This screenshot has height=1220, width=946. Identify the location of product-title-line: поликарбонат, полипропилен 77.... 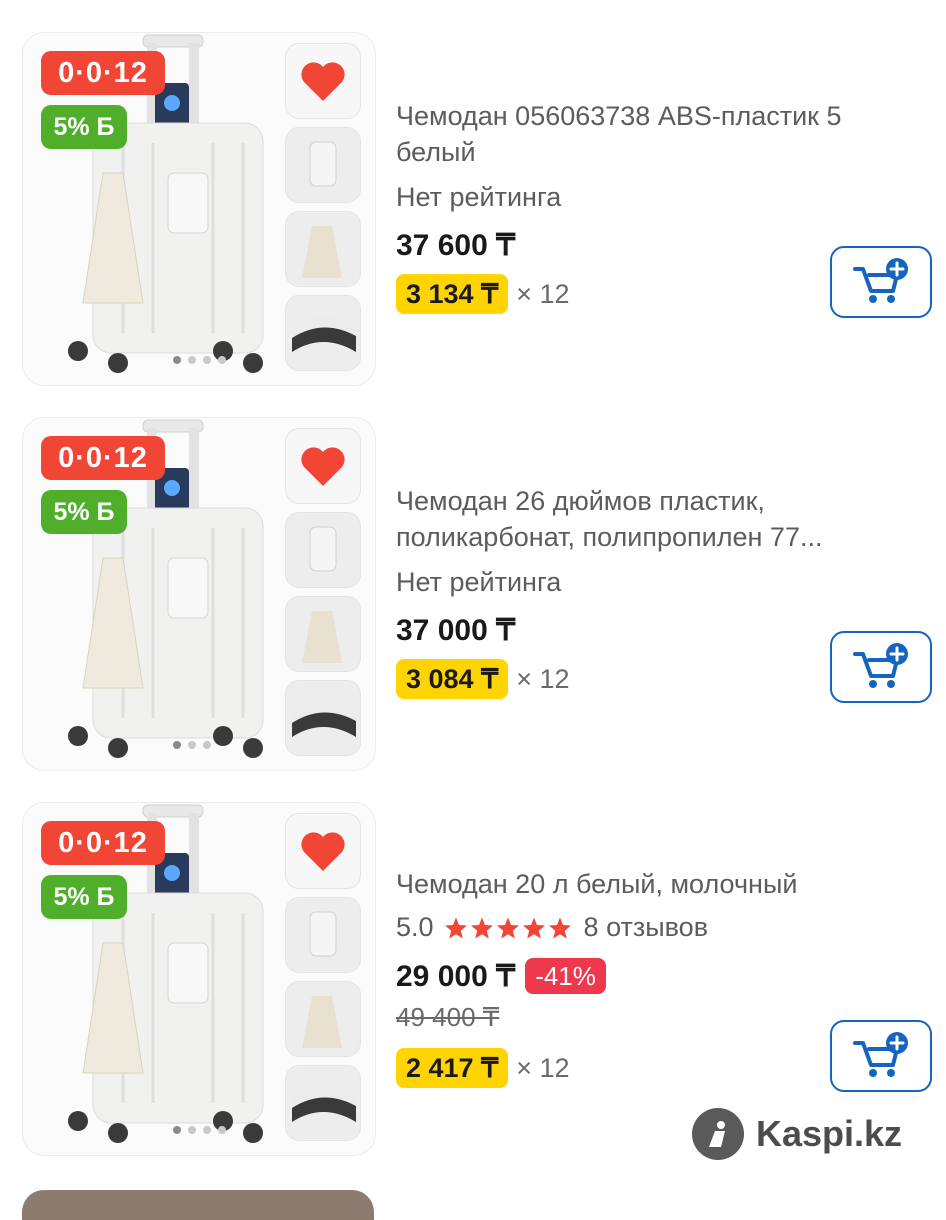
(609, 537).